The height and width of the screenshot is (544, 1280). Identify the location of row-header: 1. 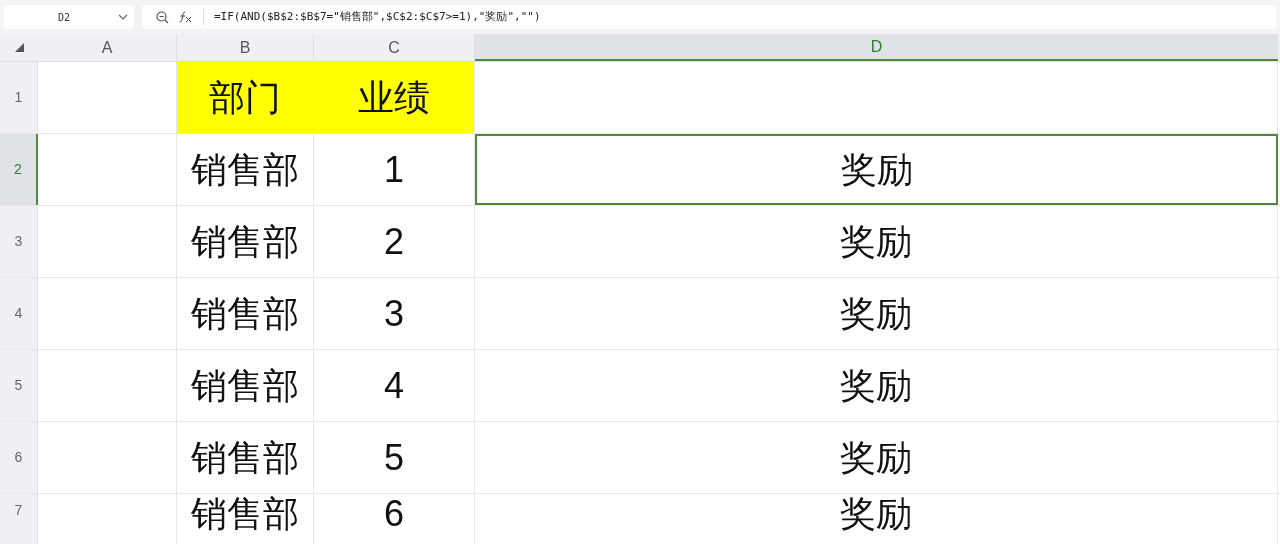
(19, 97).